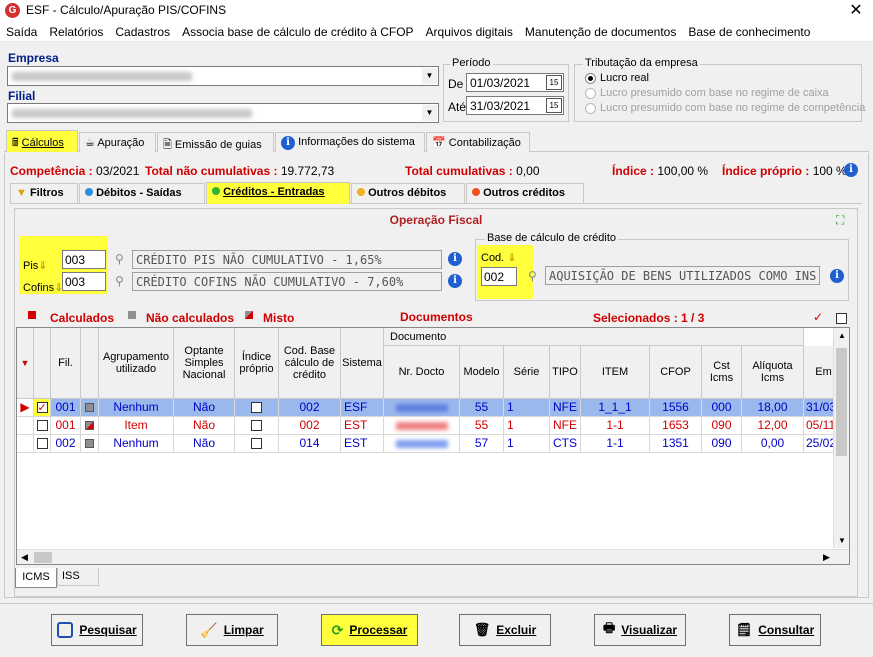  I want to click on horizontal-scrollbar: ◀ ▶, so click(433, 556).